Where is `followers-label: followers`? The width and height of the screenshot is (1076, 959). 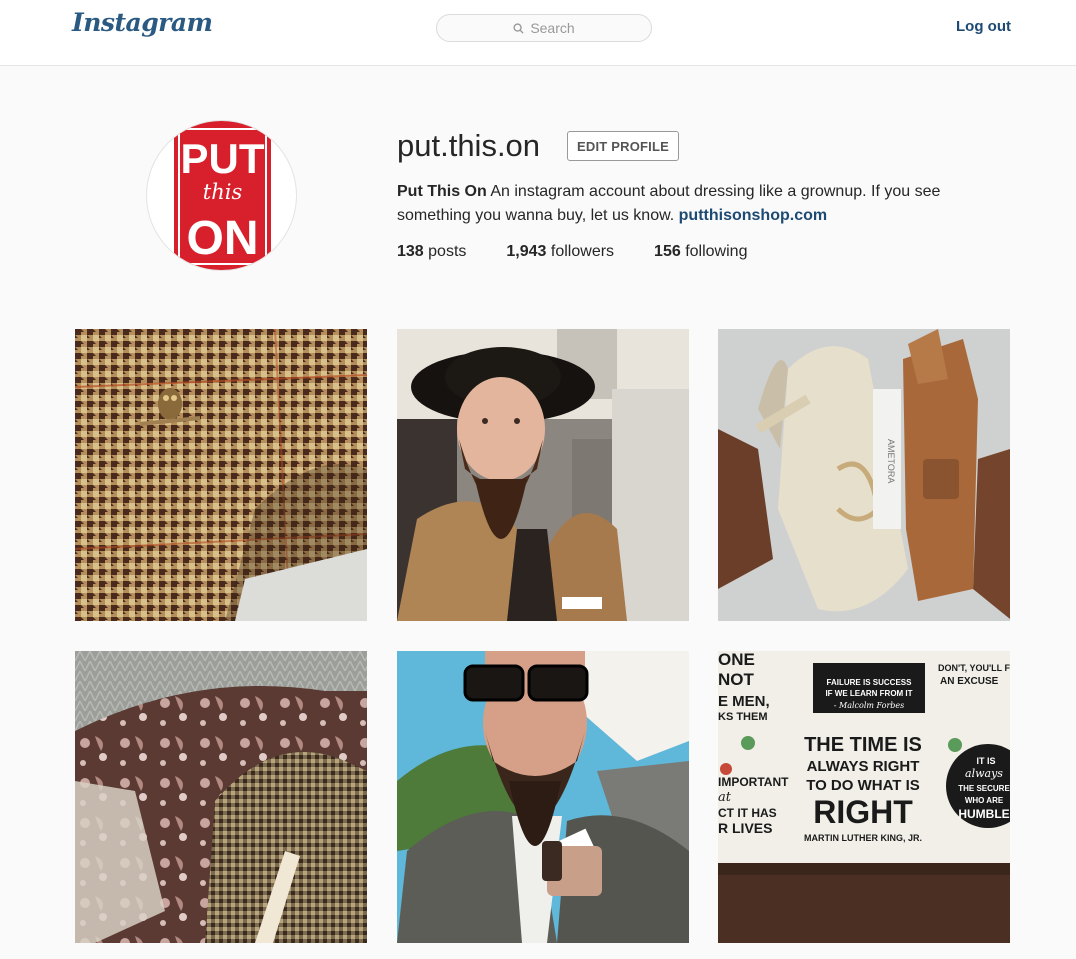 followers-label: followers is located at coordinates (582, 251).